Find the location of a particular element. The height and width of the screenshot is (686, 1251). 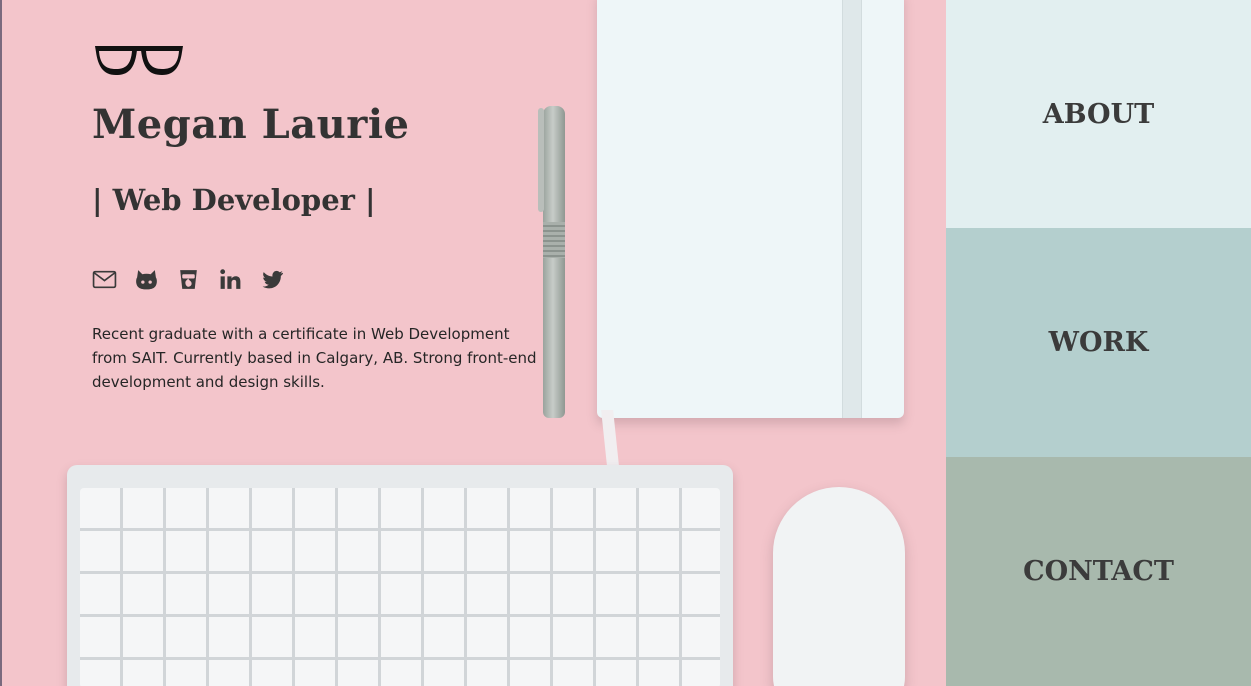

nav-contact-button: CONTACT is located at coordinates (1098, 571).